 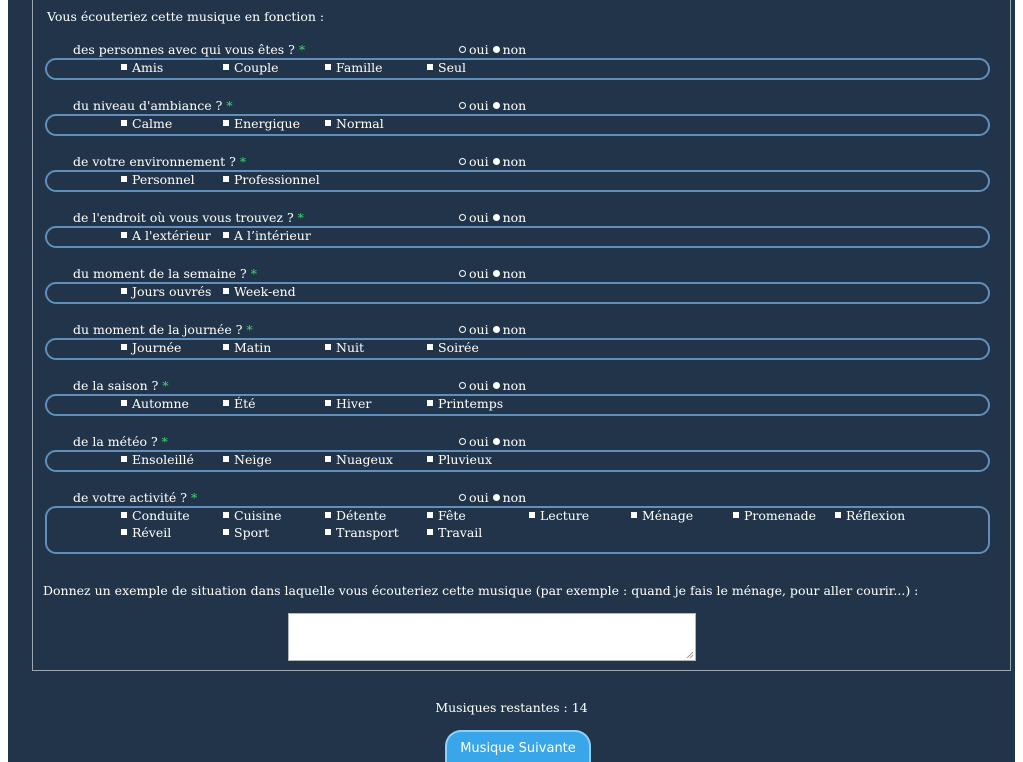 What do you see at coordinates (147, 67) in the screenshot?
I see `option-label: Amis` at bounding box center [147, 67].